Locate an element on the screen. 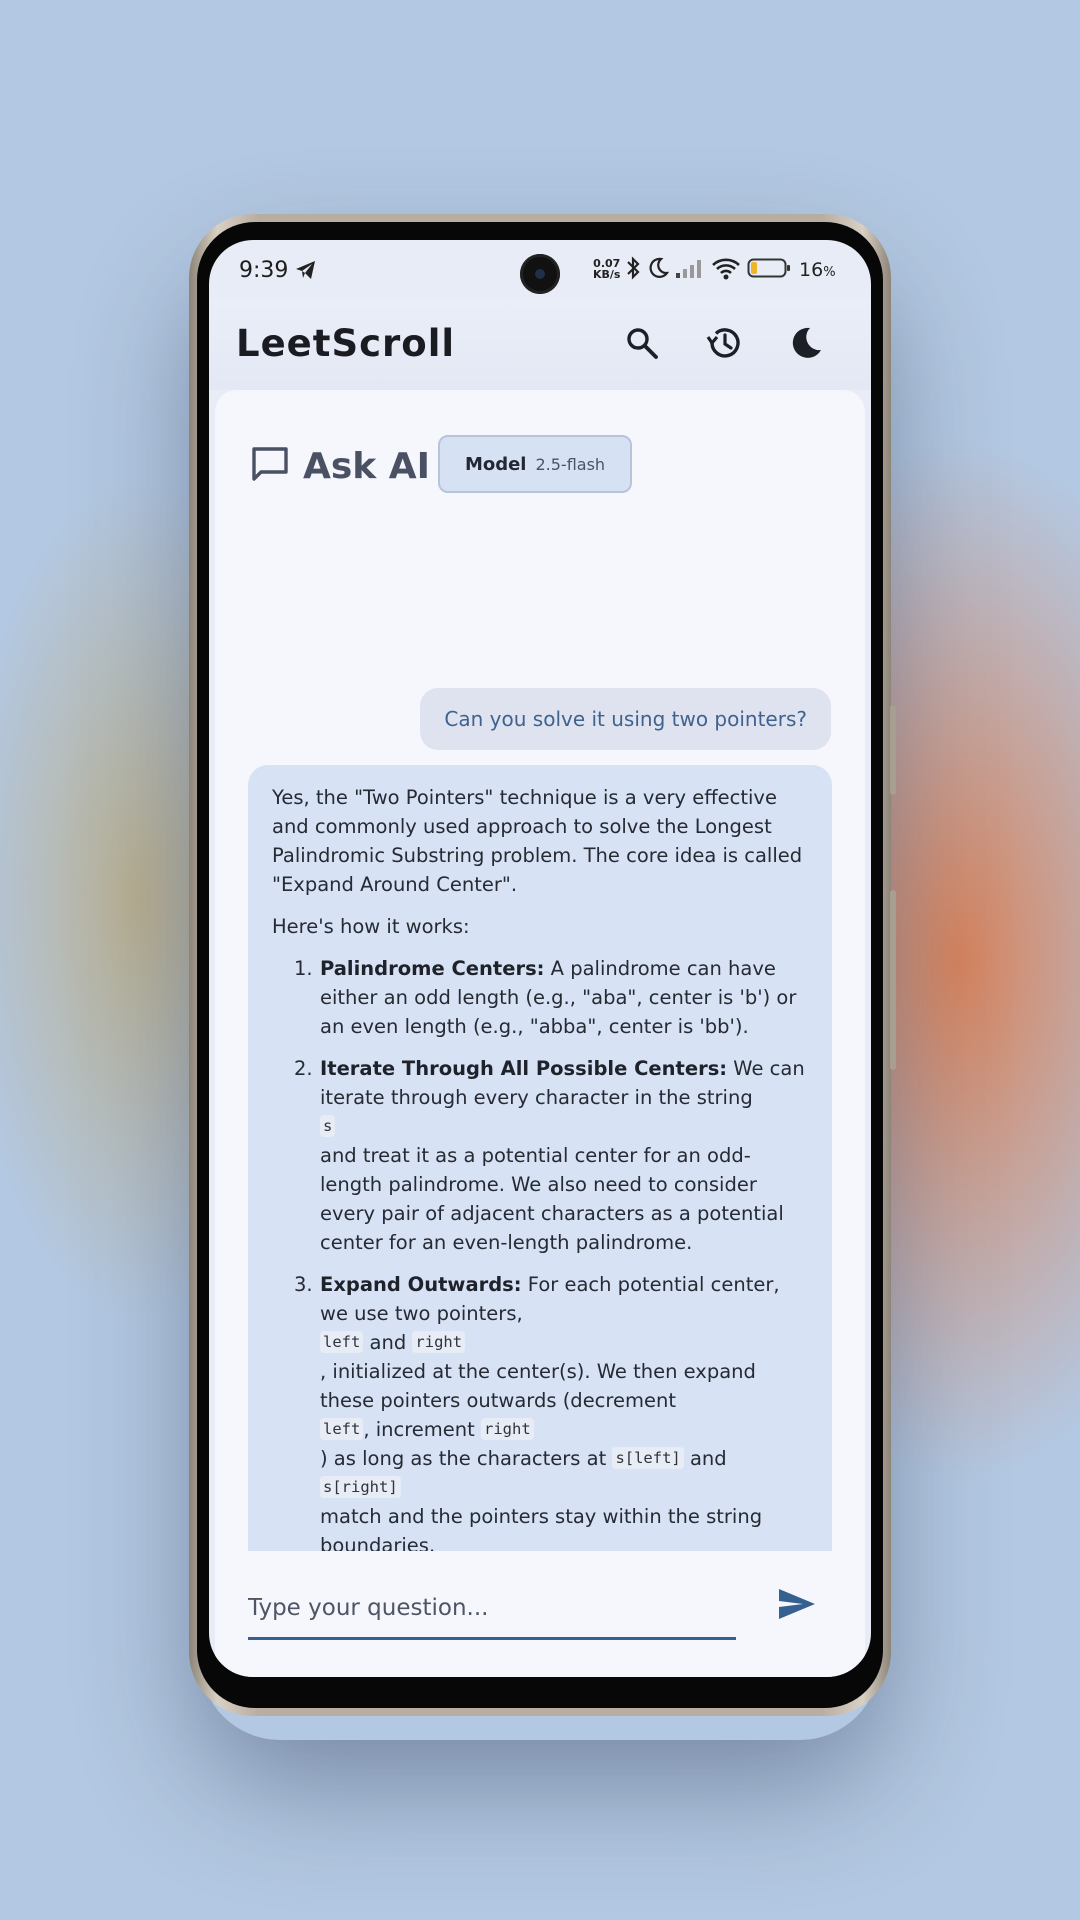 The height and width of the screenshot is (1920, 1080). status-bar: 9:39 0.07 KB/s 16% is located at coordinates (540, 270).